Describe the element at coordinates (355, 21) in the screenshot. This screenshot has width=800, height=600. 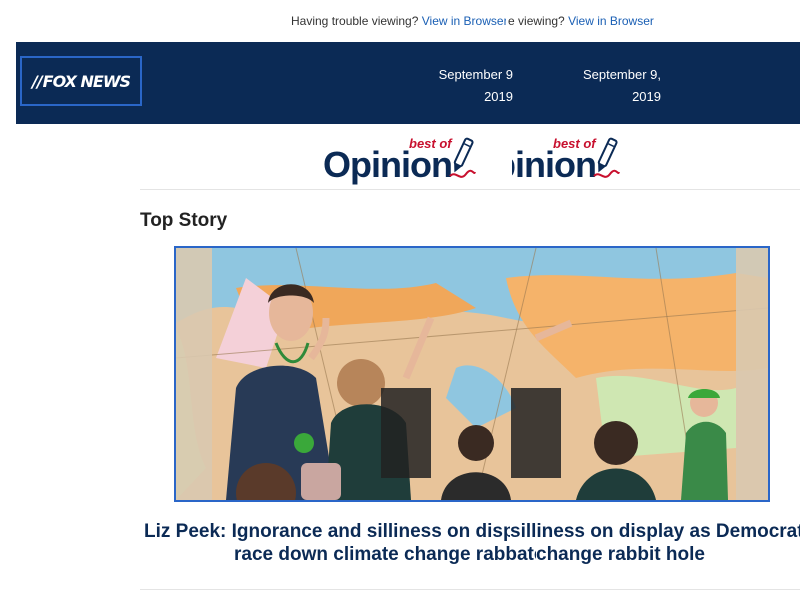
I see `preheader-text: Having trouble viewing?` at that location.